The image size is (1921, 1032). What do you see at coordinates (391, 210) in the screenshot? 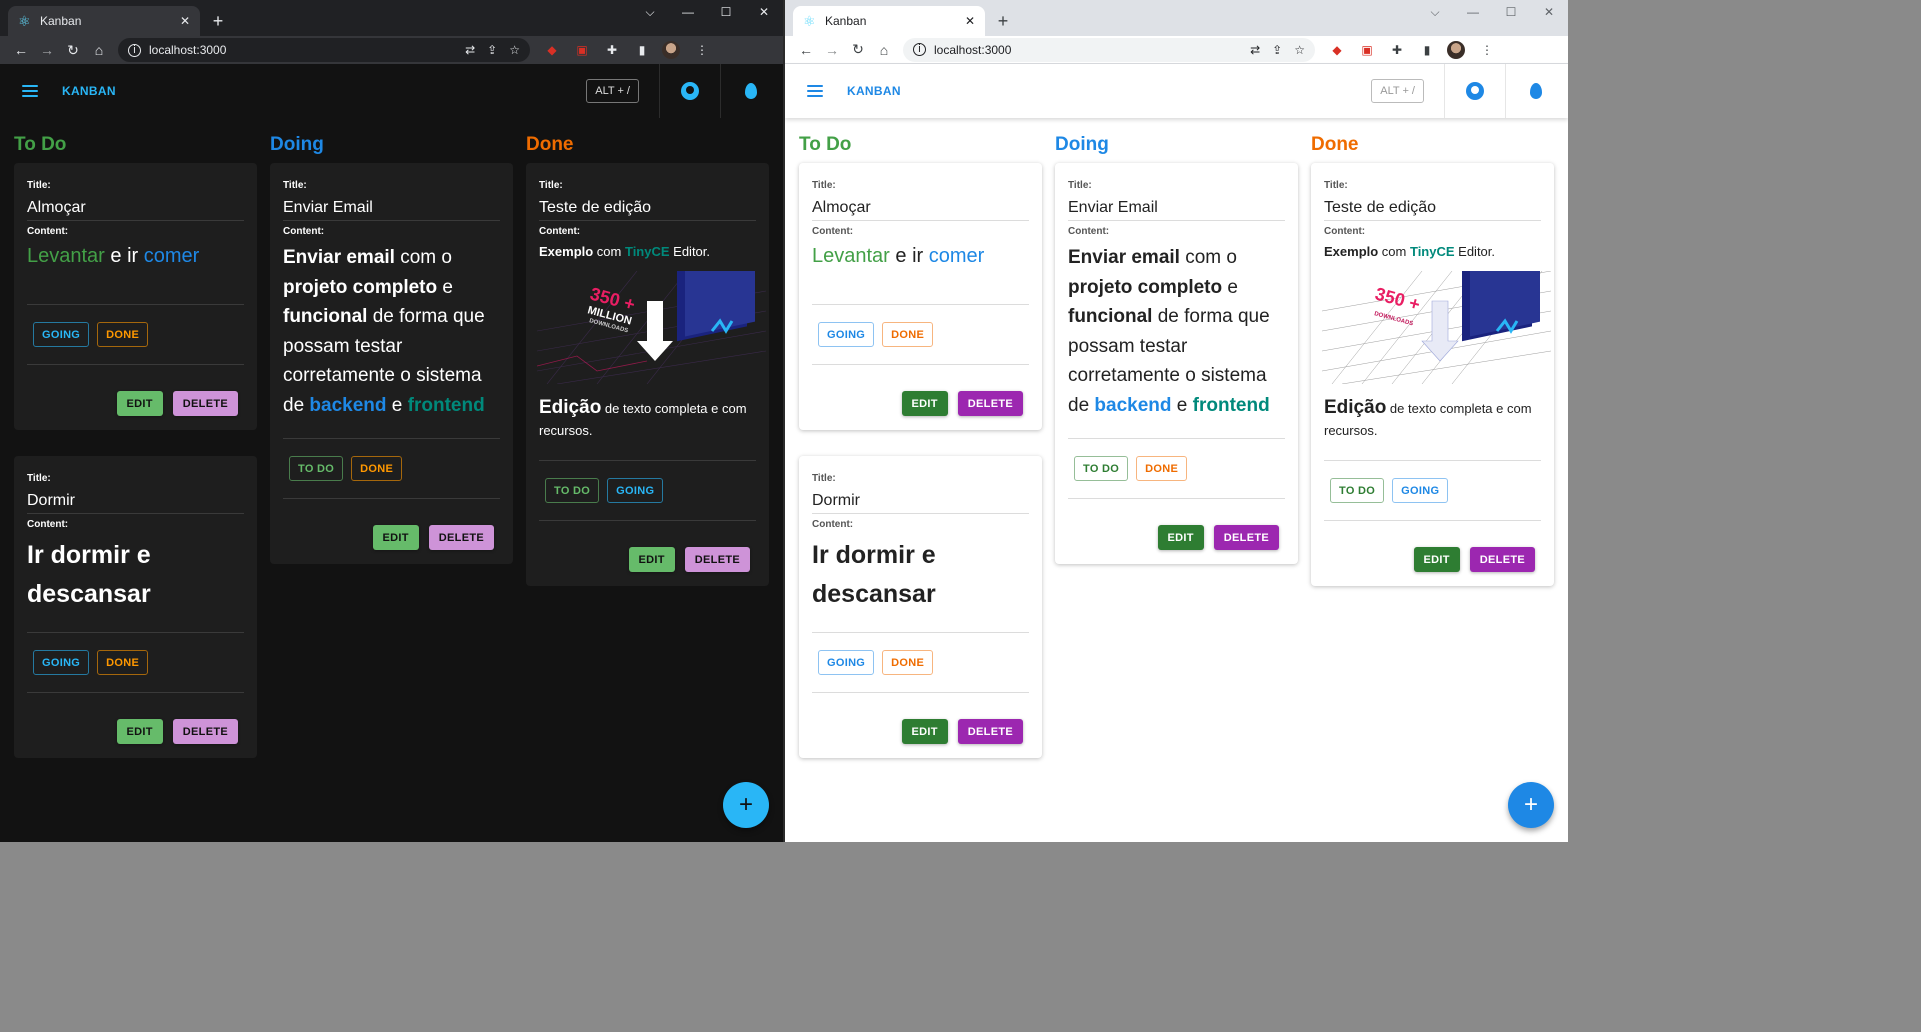
I see `card-title: Enviar Email` at bounding box center [391, 210].